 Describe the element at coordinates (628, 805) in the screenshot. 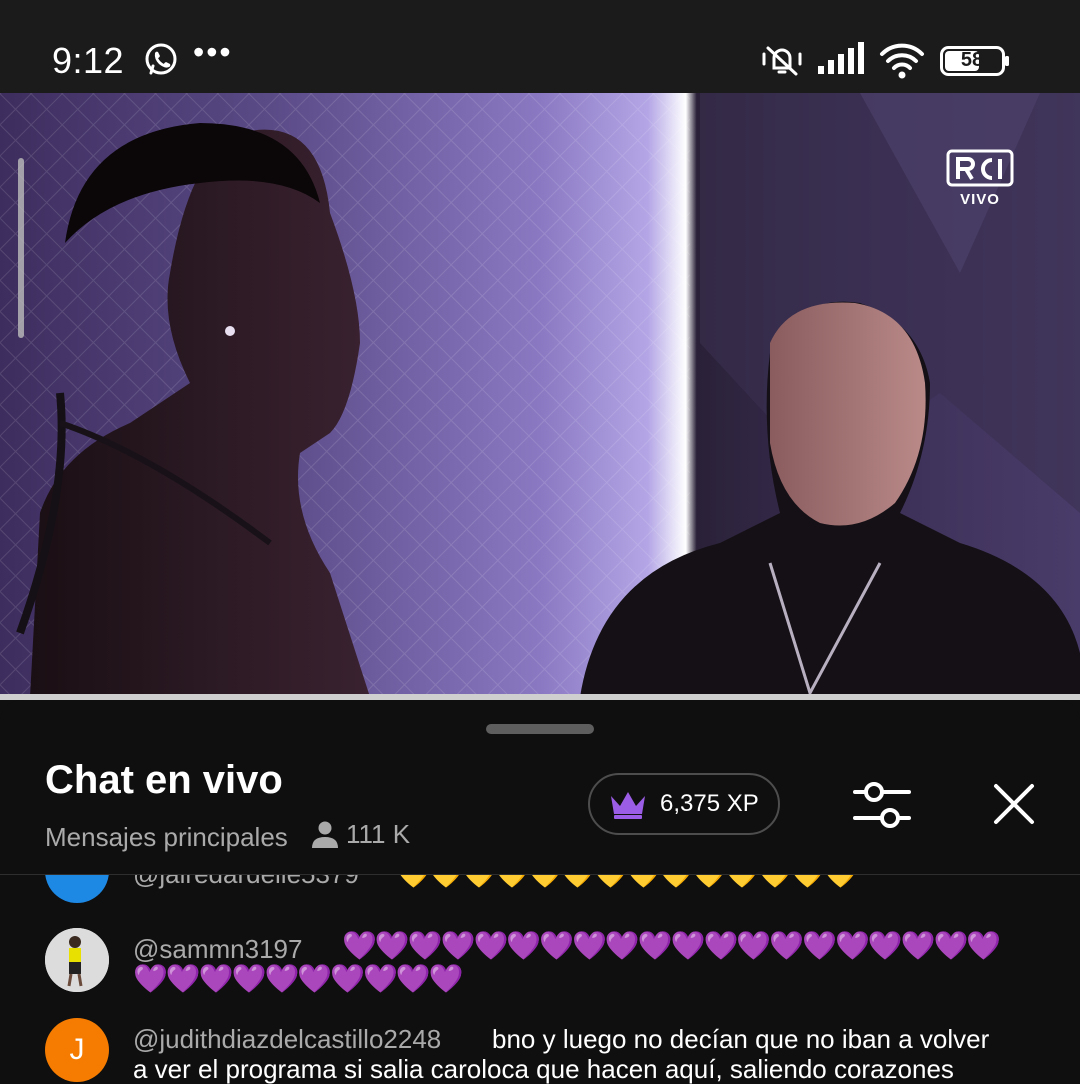

I see `crown-icon` at that location.